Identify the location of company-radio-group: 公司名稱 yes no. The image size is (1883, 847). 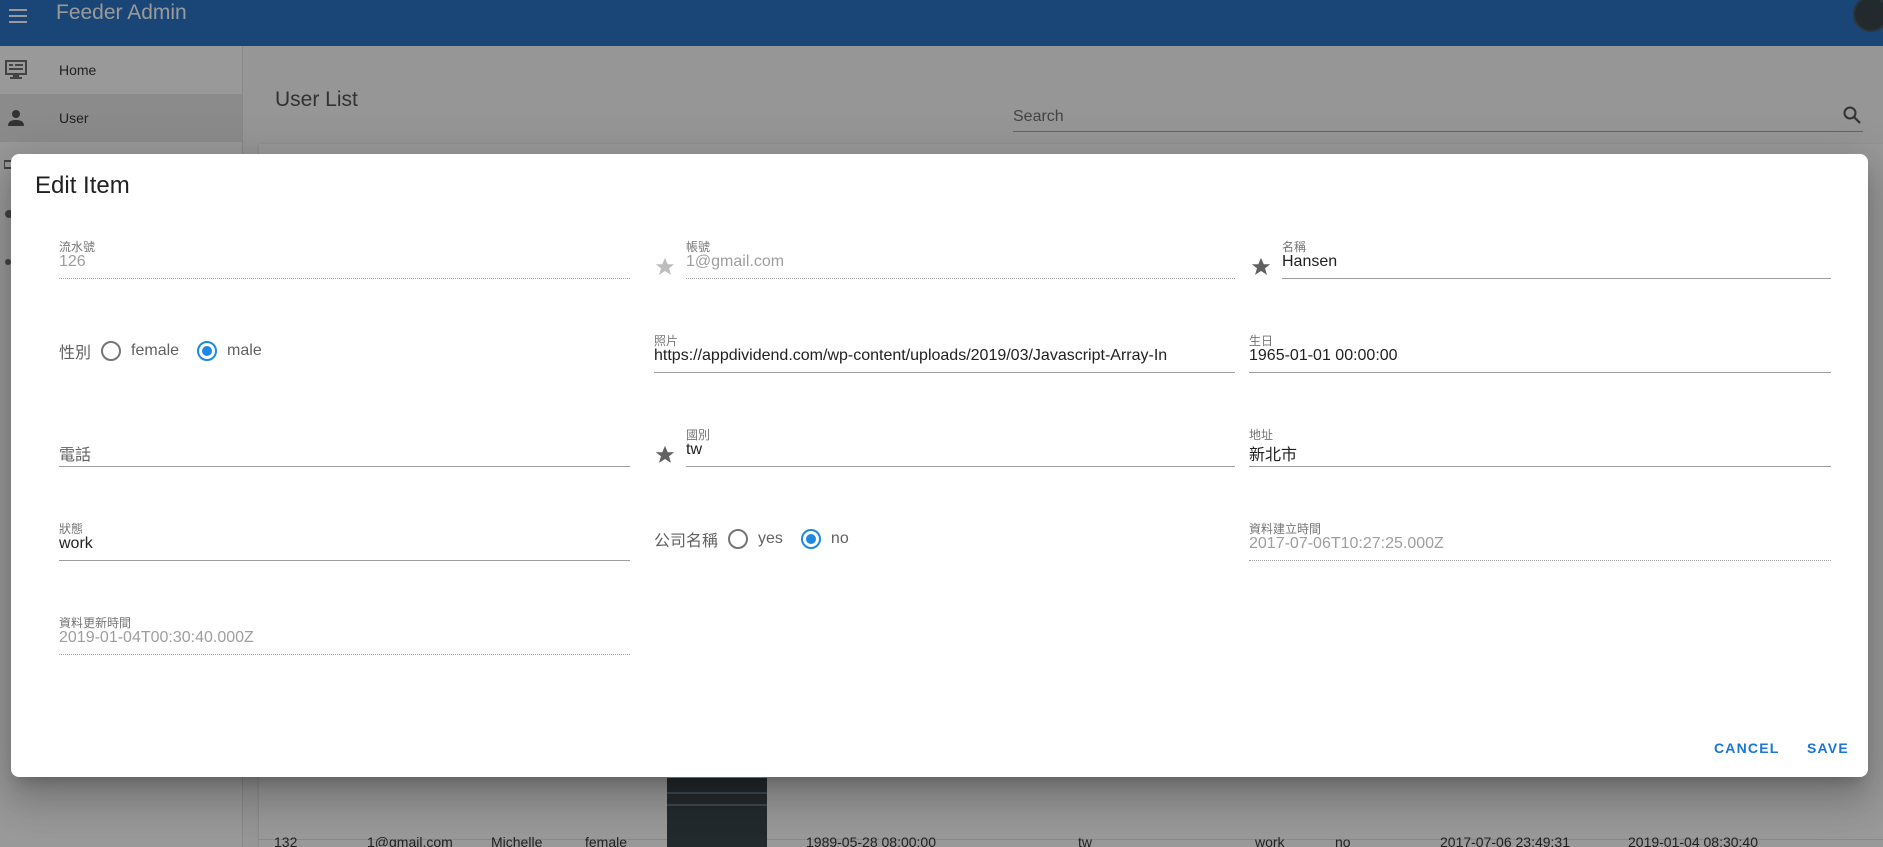
(760, 539).